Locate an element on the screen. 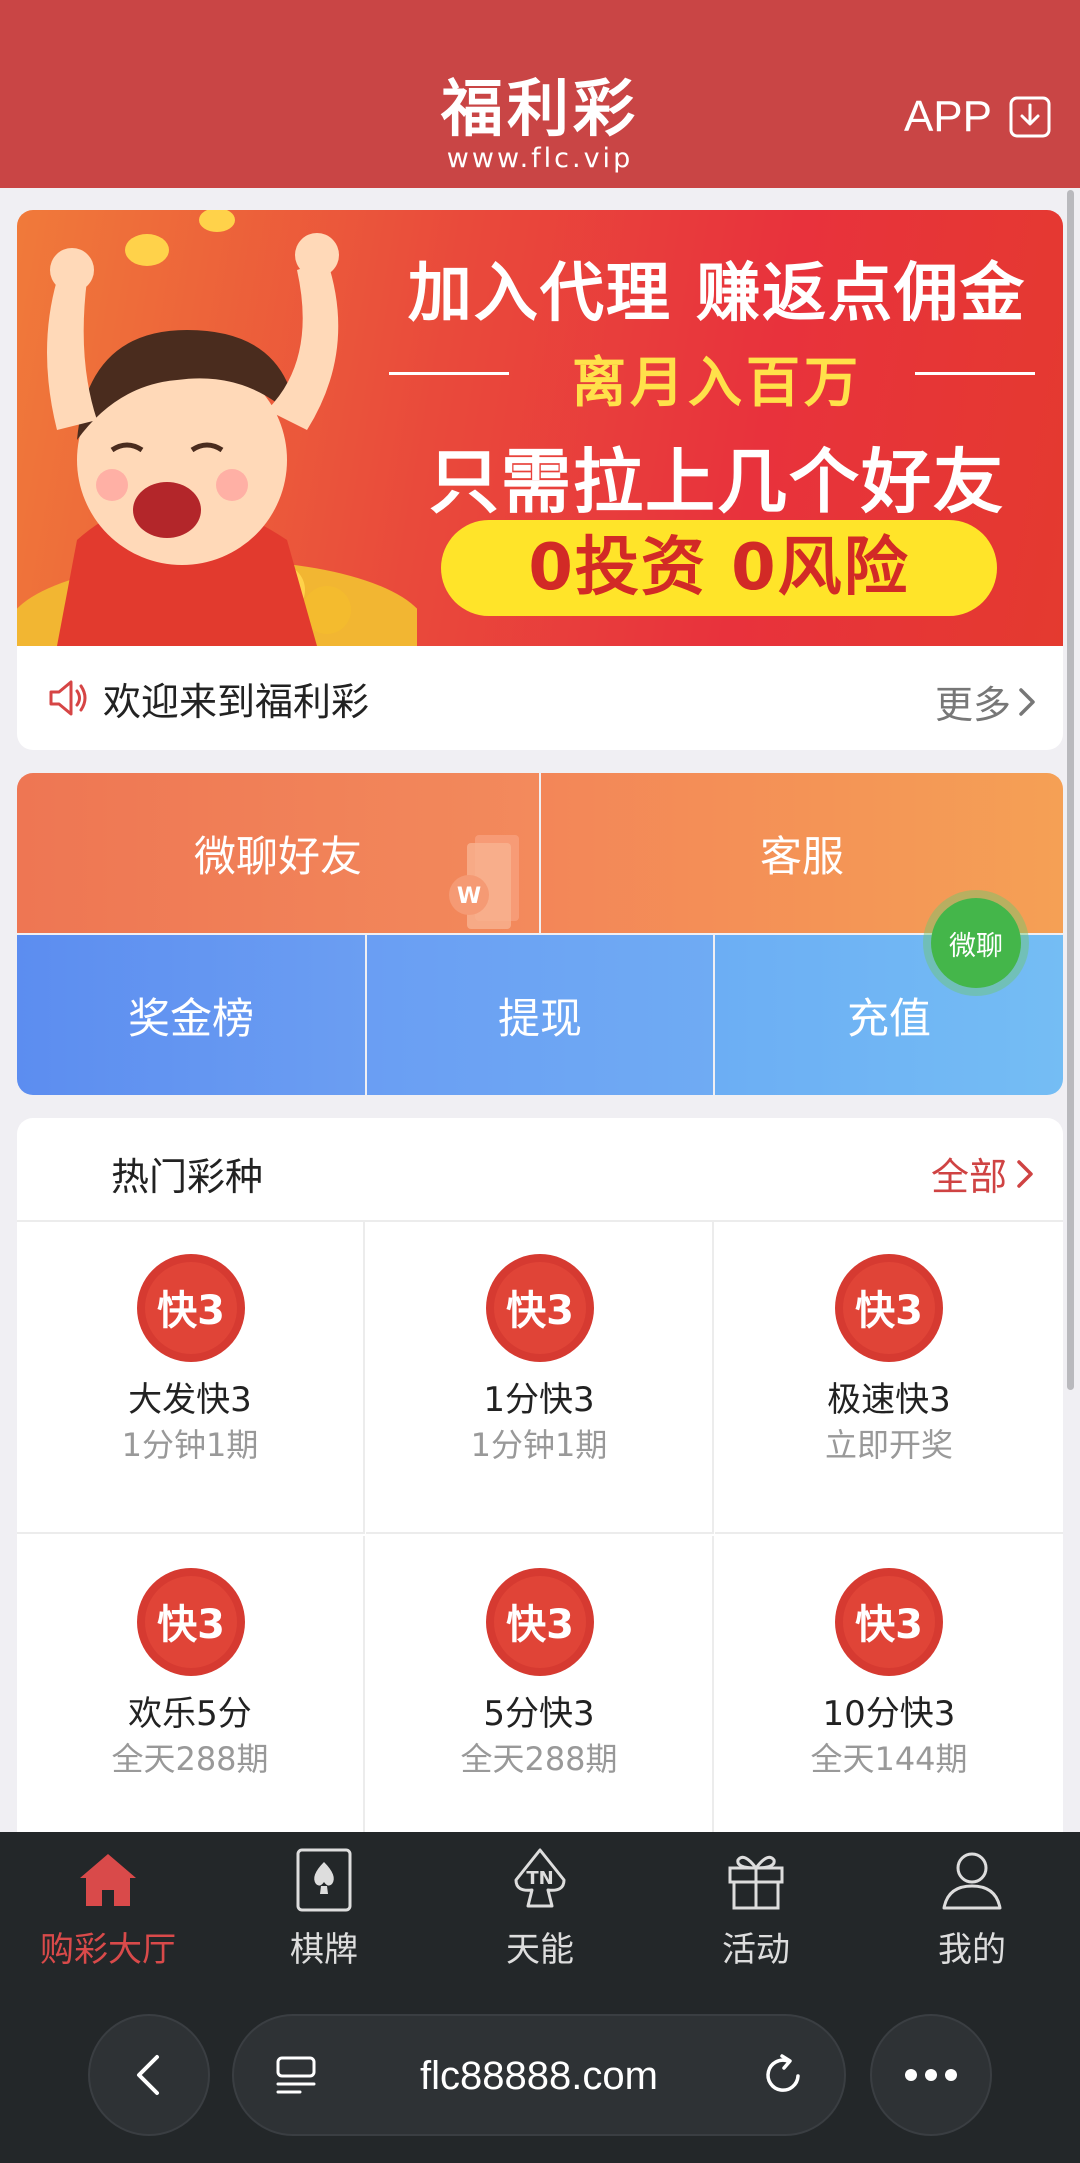  lottery-name: 5分快3 is located at coordinates (539, 1714).